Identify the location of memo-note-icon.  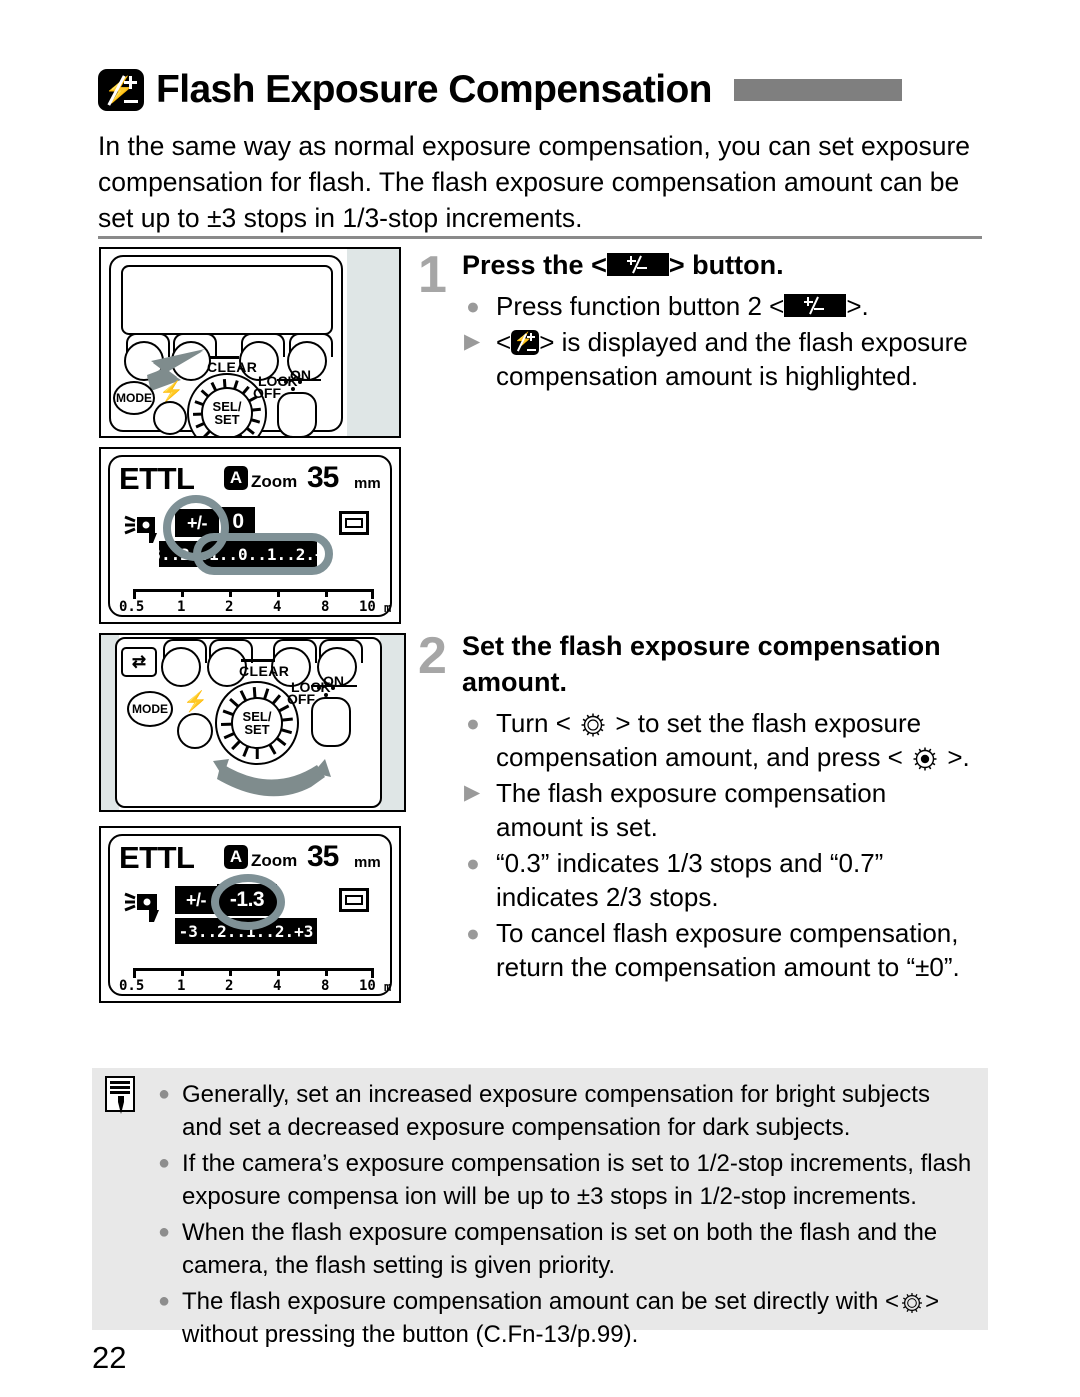
(120, 1095).